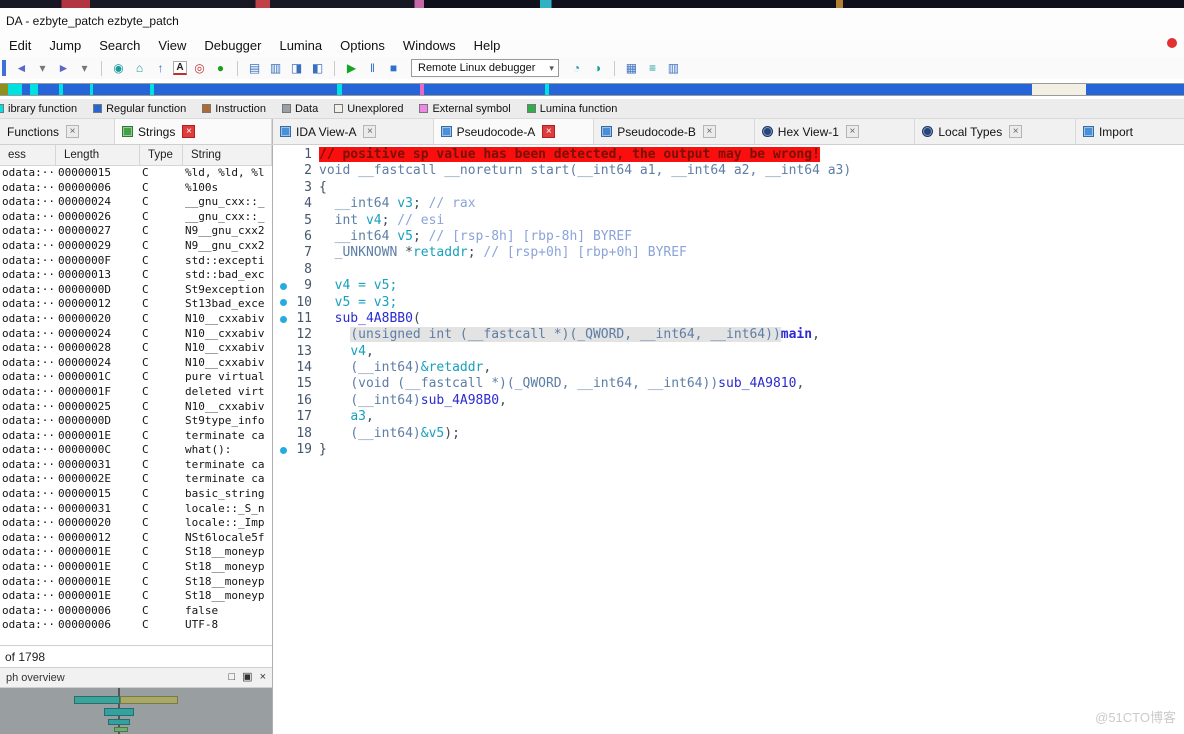 The height and width of the screenshot is (734, 1184). I want to click on table-row: odata:··· 0000000D C St9exception, so click(136, 290).